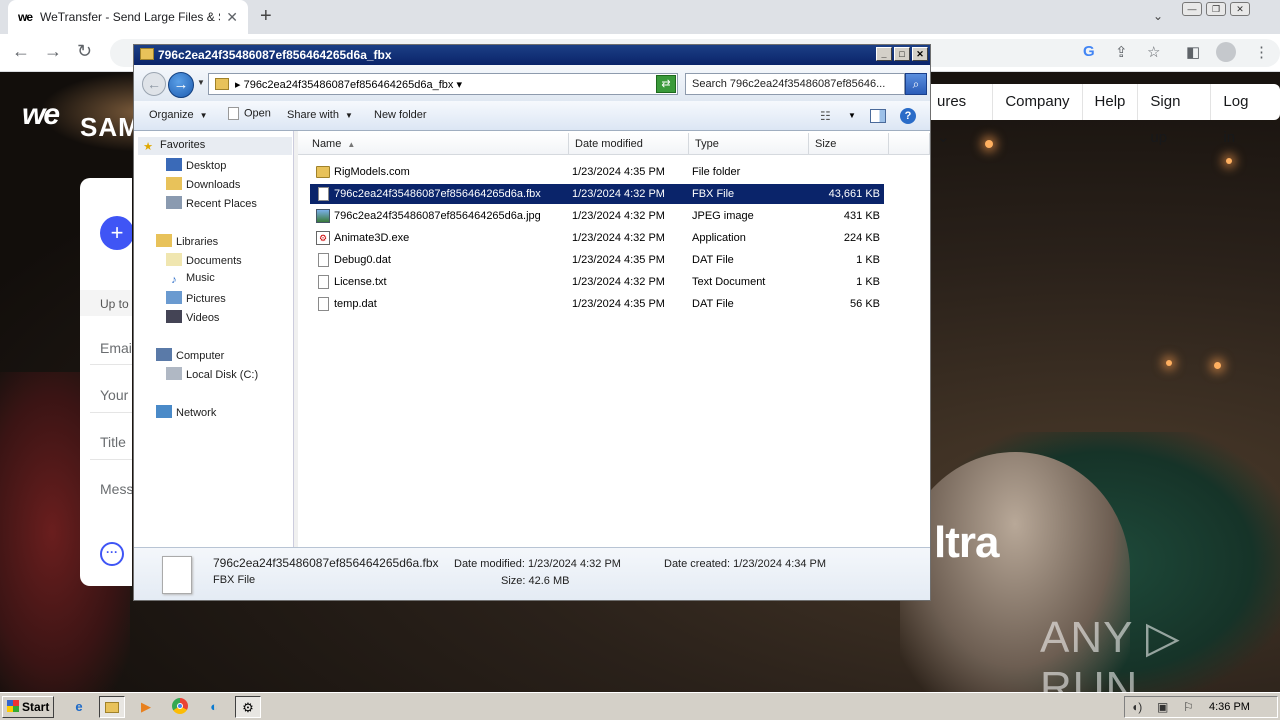 The width and height of the screenshot is (1280, 720). I want to click on forward-button: →, so click(181, 85).